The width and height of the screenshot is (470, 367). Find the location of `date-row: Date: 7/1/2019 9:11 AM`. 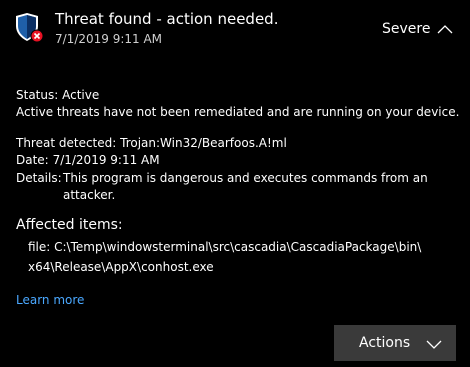

date-row: Date: 7/1/2019 9:11 AM is located at coordinates (88, 160).